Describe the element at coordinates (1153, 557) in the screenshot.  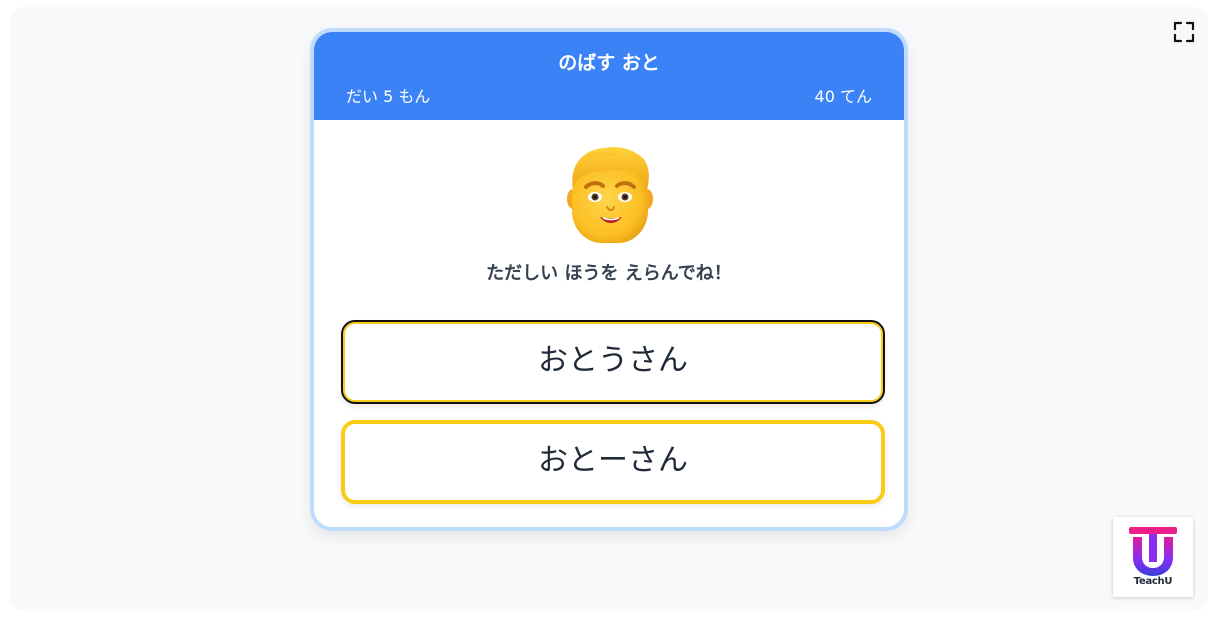
I see `teachu-logo: TeachU` at that location.